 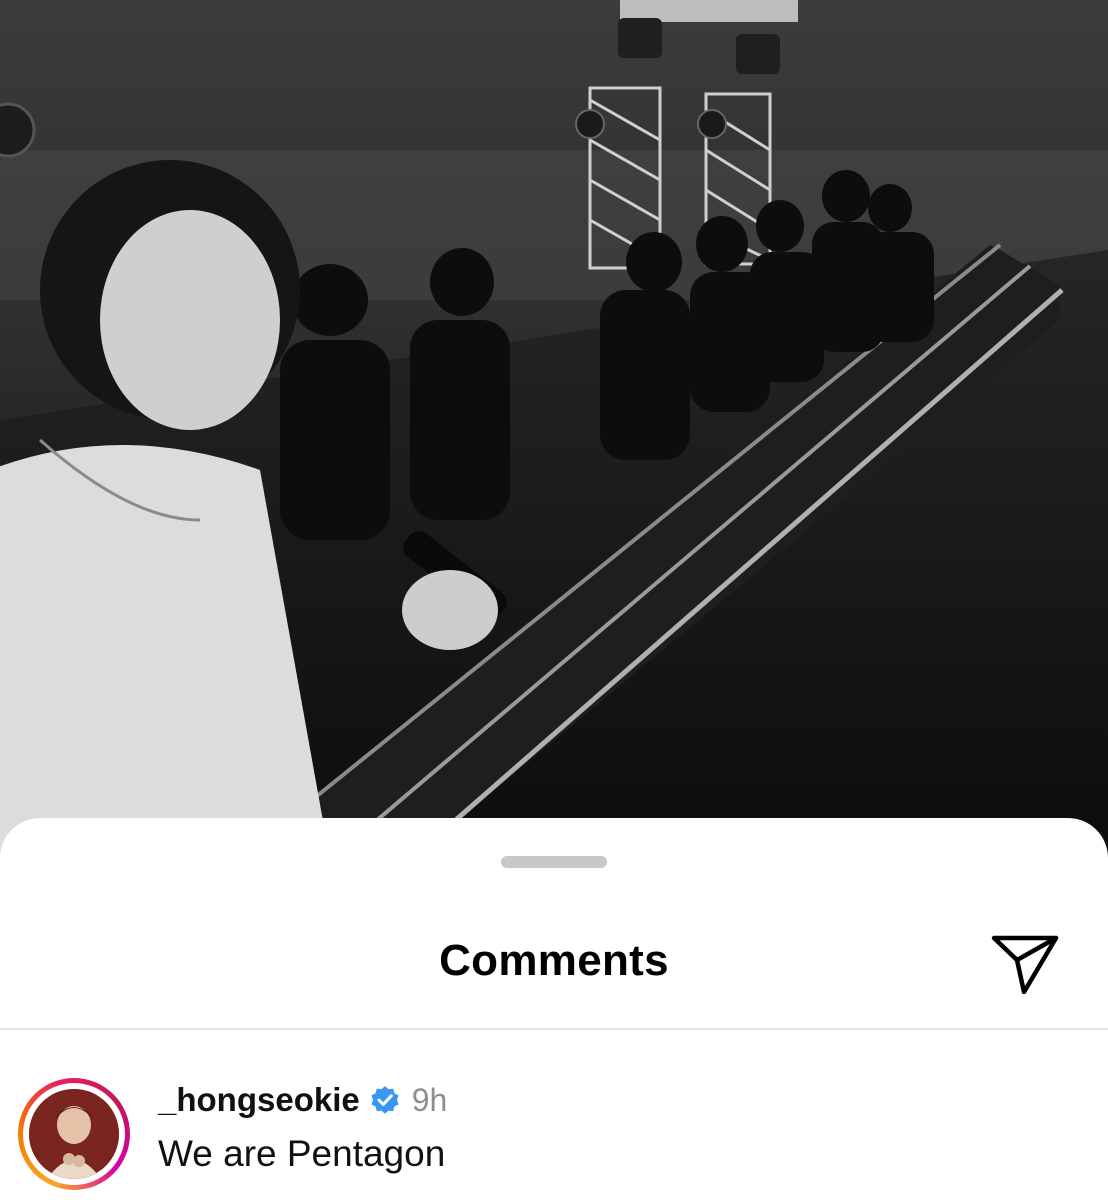 I want to click on comment-item: _hongseokie 9h We are Pentagon, so click(x=554, y=1115).